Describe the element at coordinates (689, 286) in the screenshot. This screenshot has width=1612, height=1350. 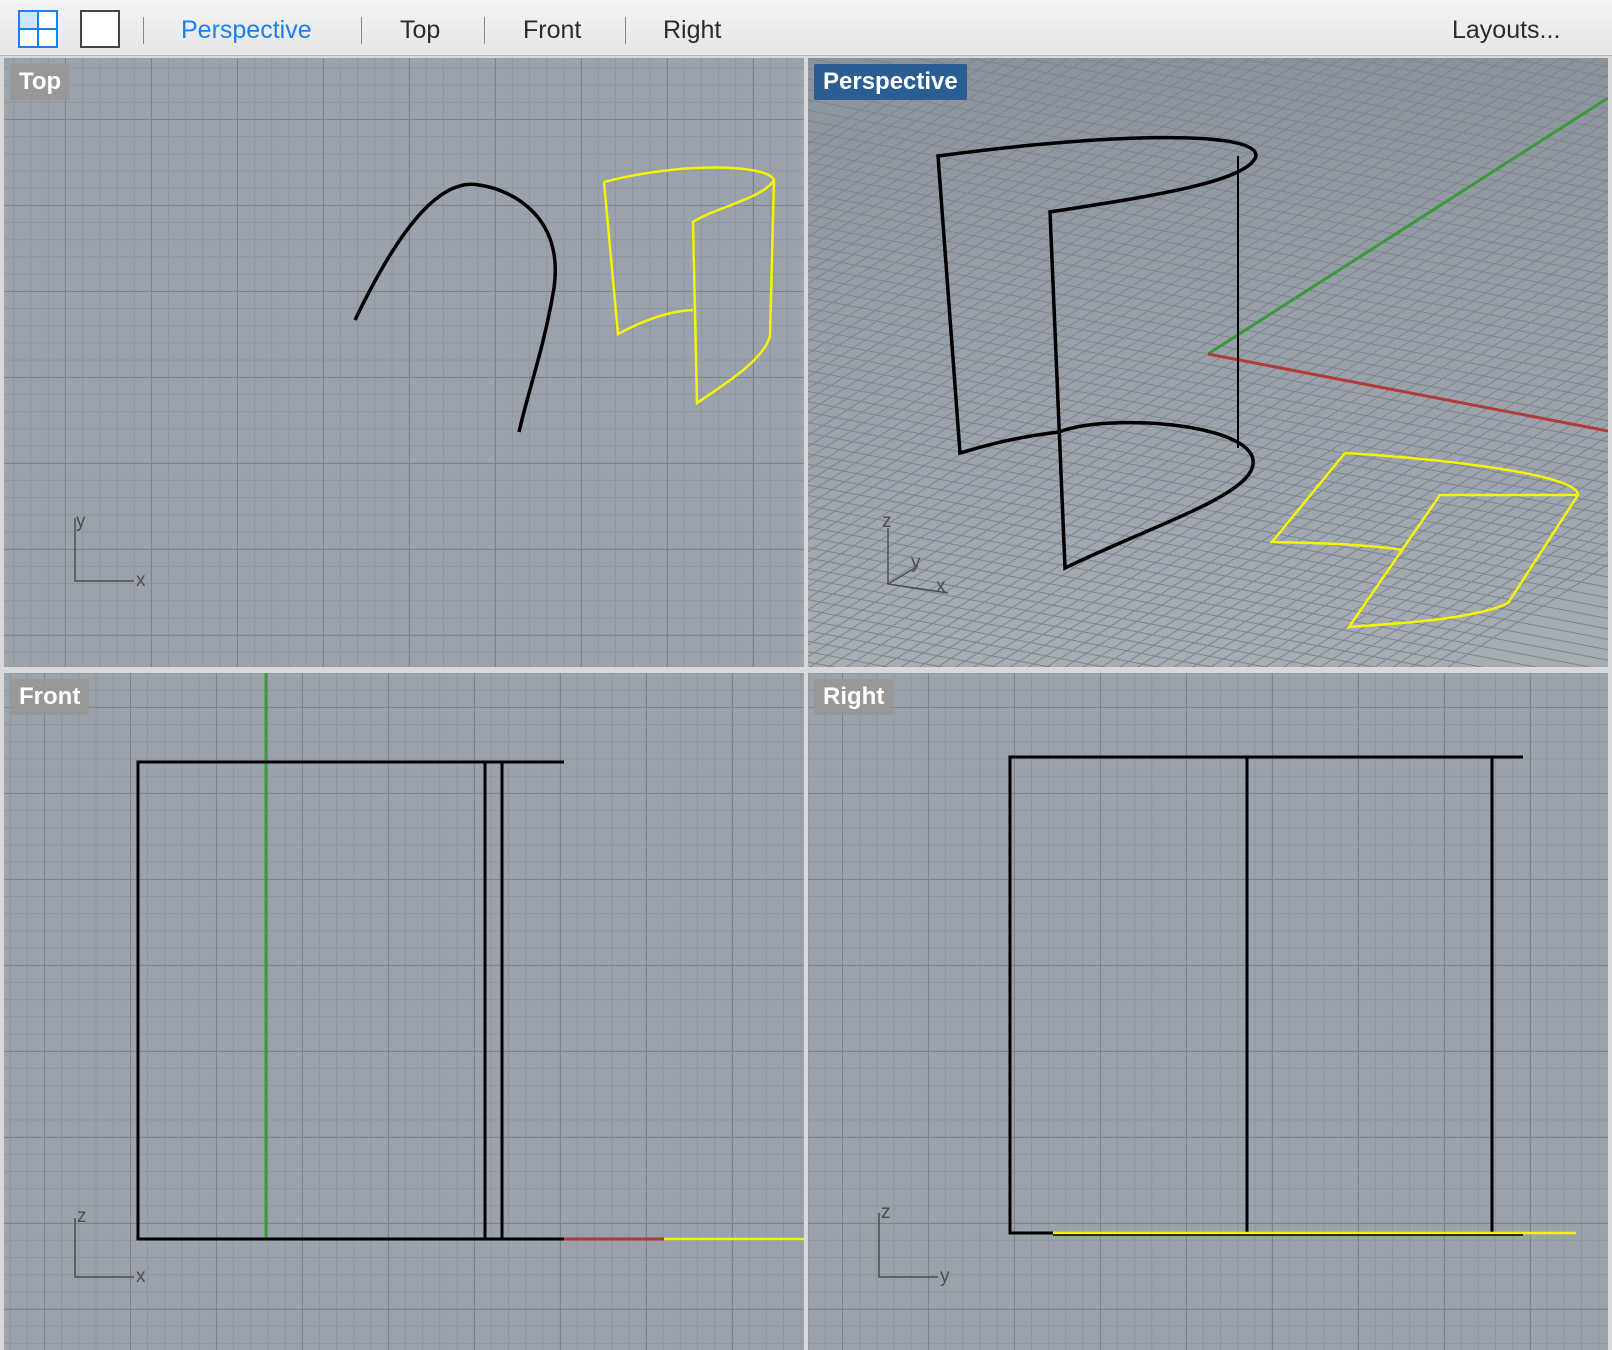
I see `selected-surface` at that location.